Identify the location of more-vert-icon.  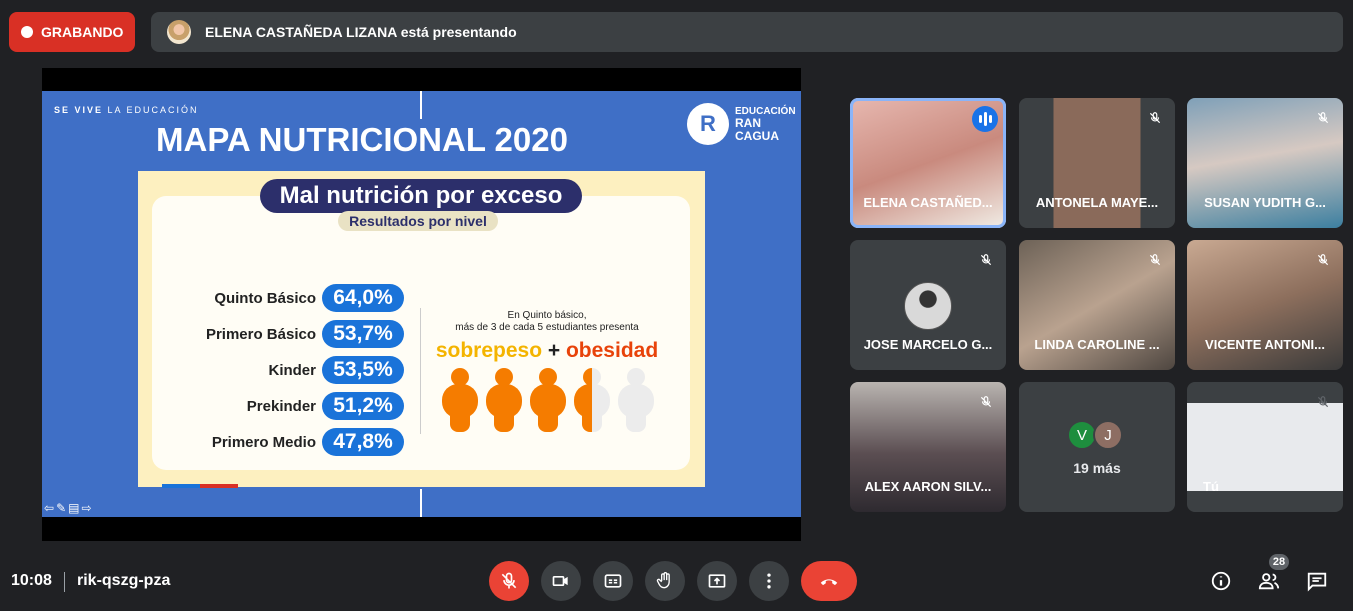
(769, 581).